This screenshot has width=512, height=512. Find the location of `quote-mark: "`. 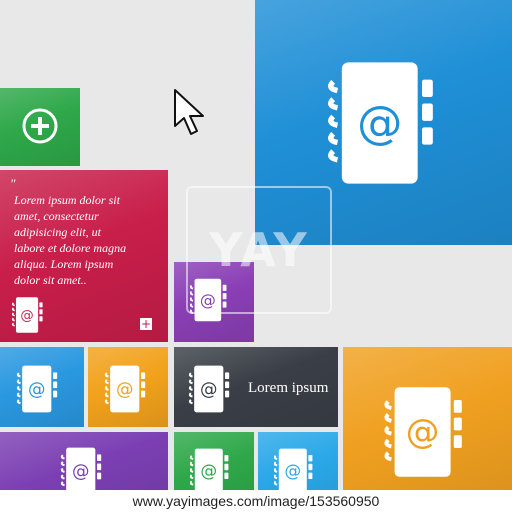

quote-mark: " is located at coordinates (13, 183).